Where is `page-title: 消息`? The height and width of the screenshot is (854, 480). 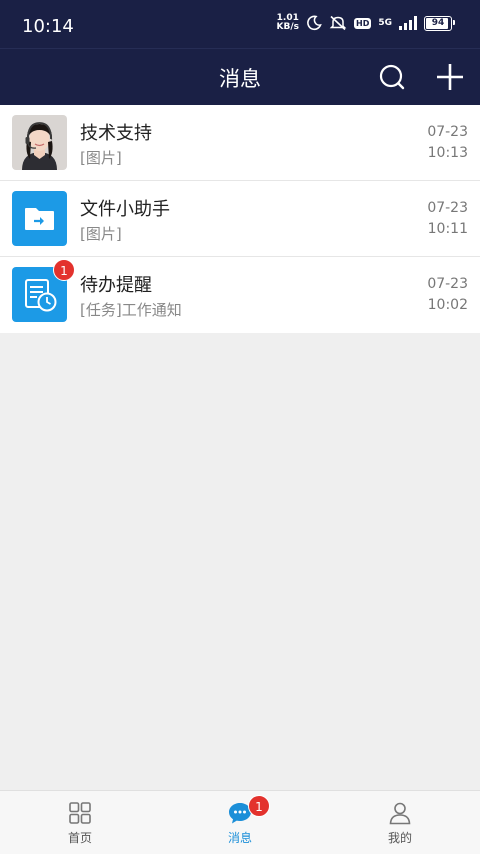
page-title: 消息 is located at coordinates (240, 79).